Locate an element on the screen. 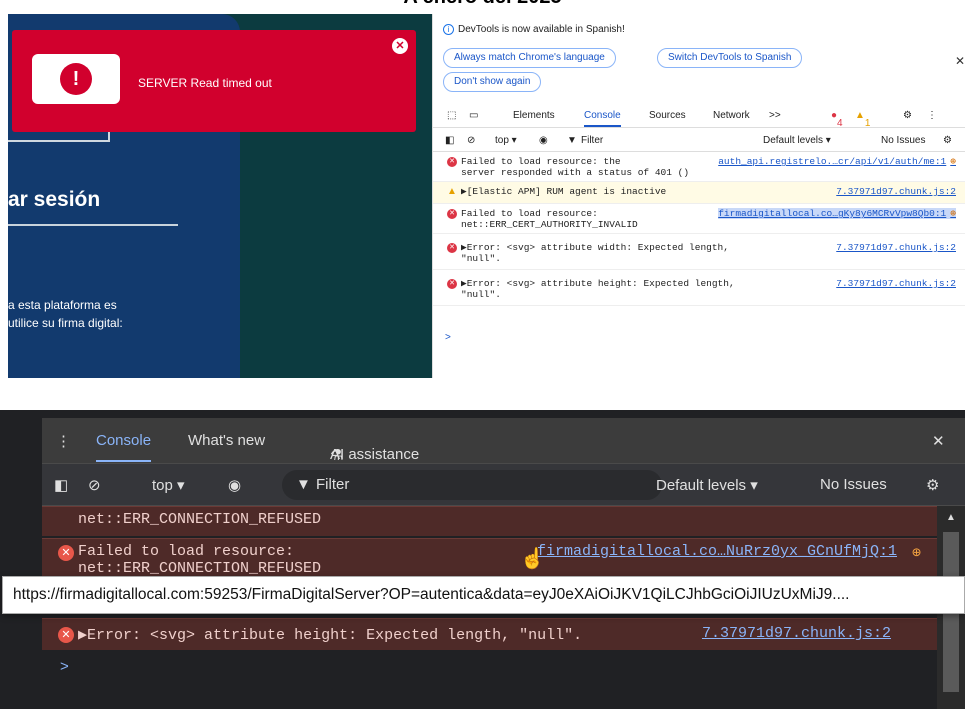  console-row: net::ERR_CONNECTION_REFUSED is located at coordinates (489, 521).